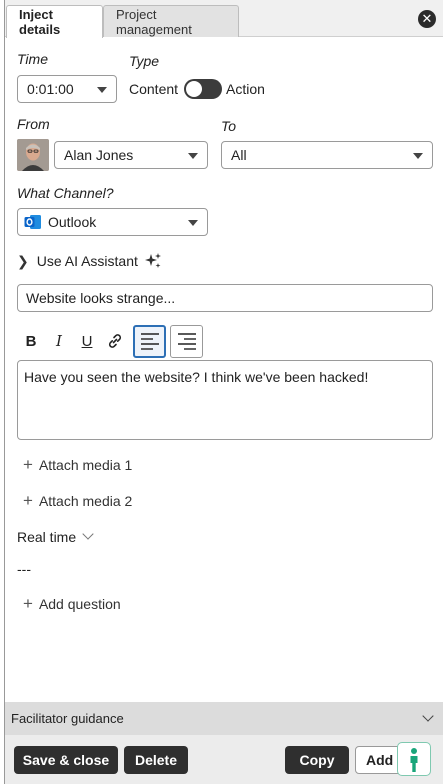 This screenshot has width=443, height=784. What do you see at coordinates (79, 604) in the screenshot?
I see `add-question-label: Add question` at bounding box center [79, 604].